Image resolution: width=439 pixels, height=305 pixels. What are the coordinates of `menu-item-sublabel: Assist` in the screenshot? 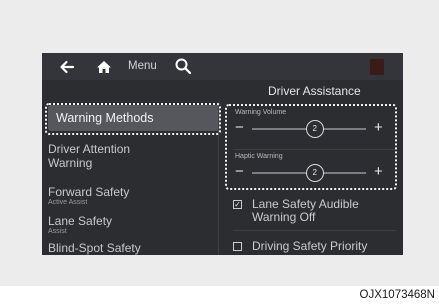 It's located at (57, 231).